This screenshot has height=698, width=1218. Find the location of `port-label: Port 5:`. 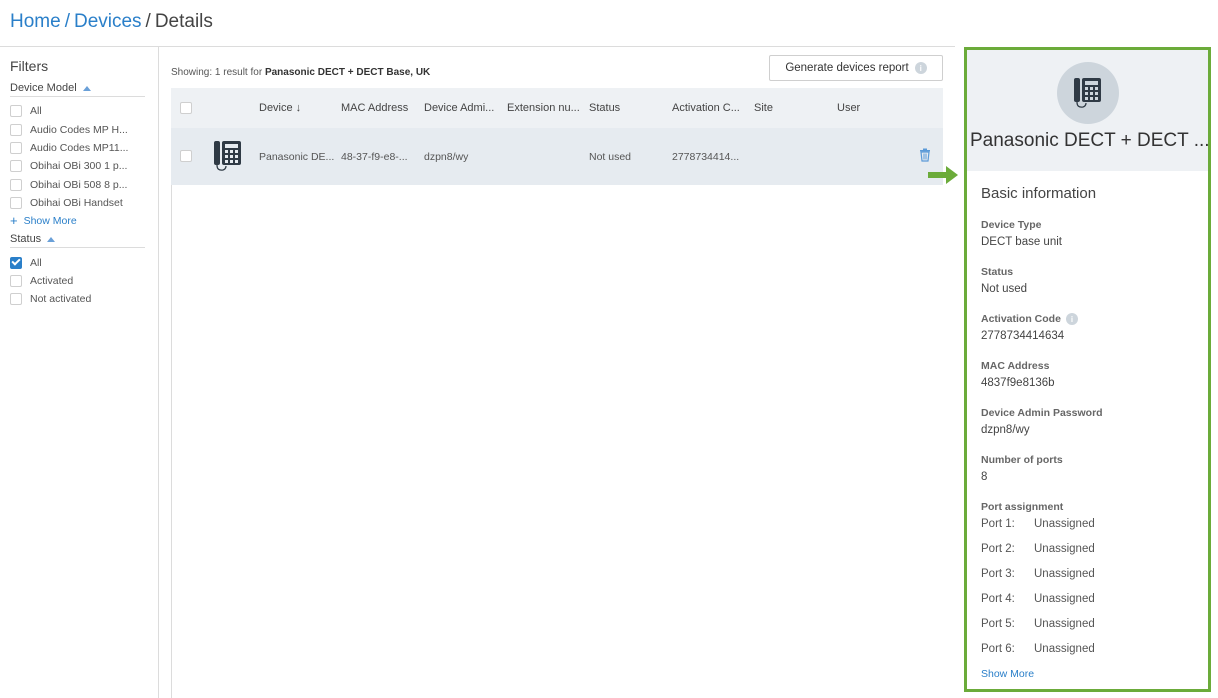

port-label: Port 5: is located at coordinates (998, 624).